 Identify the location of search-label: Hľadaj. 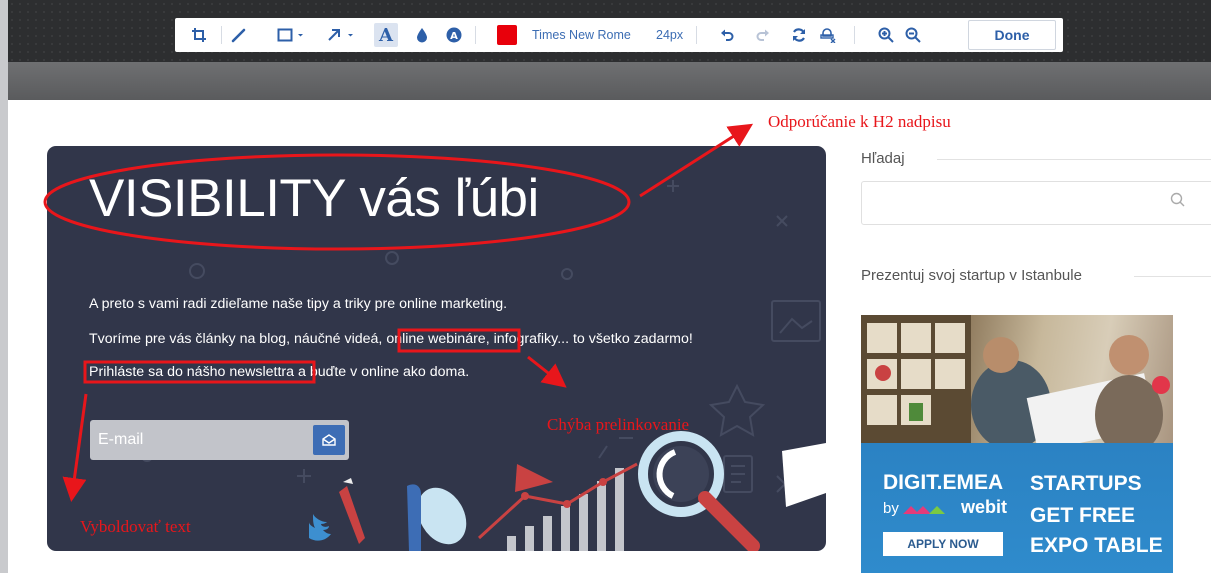
(883, 158).